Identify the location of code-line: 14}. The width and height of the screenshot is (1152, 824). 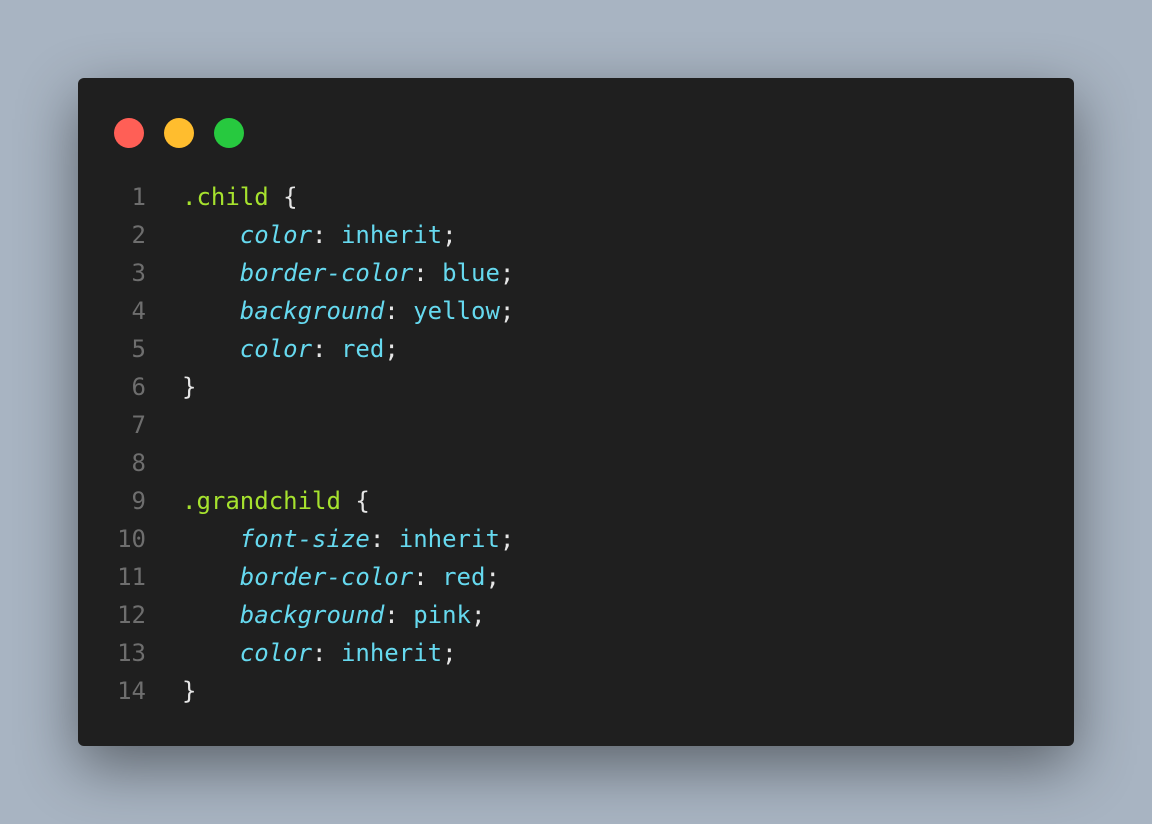
(309, 691).